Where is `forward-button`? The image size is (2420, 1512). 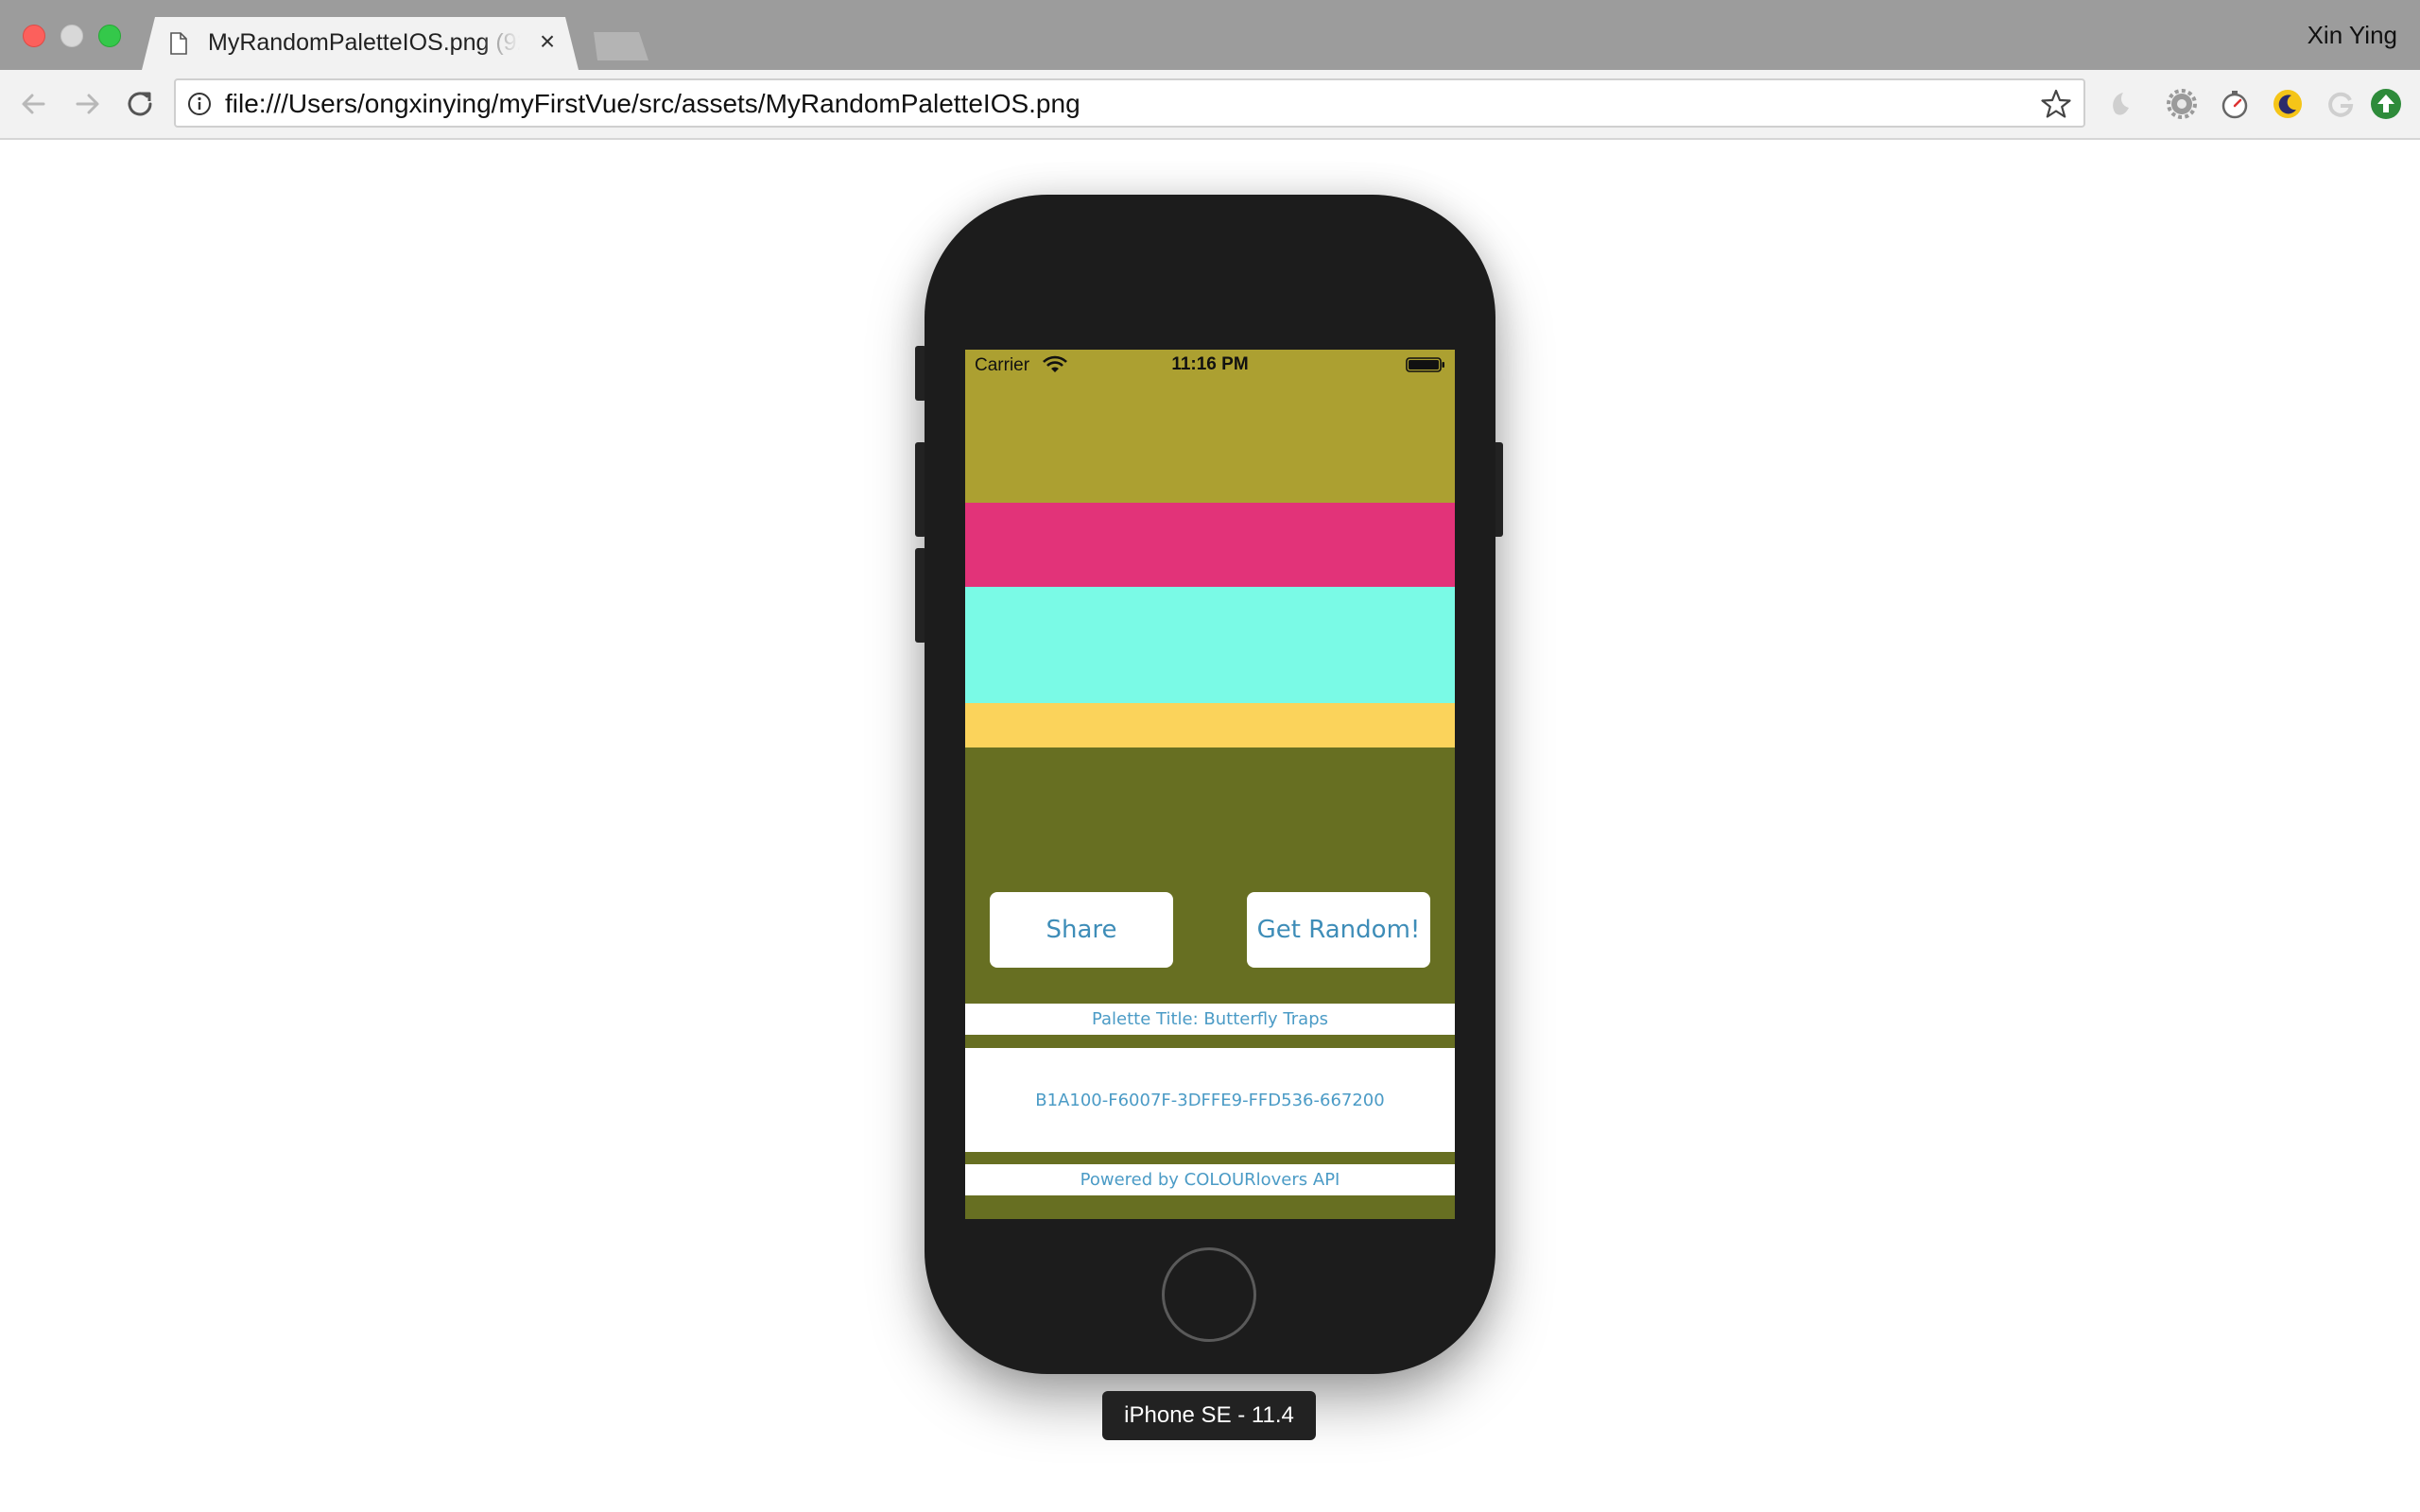
forward-button is located at coordinates (87, 104).